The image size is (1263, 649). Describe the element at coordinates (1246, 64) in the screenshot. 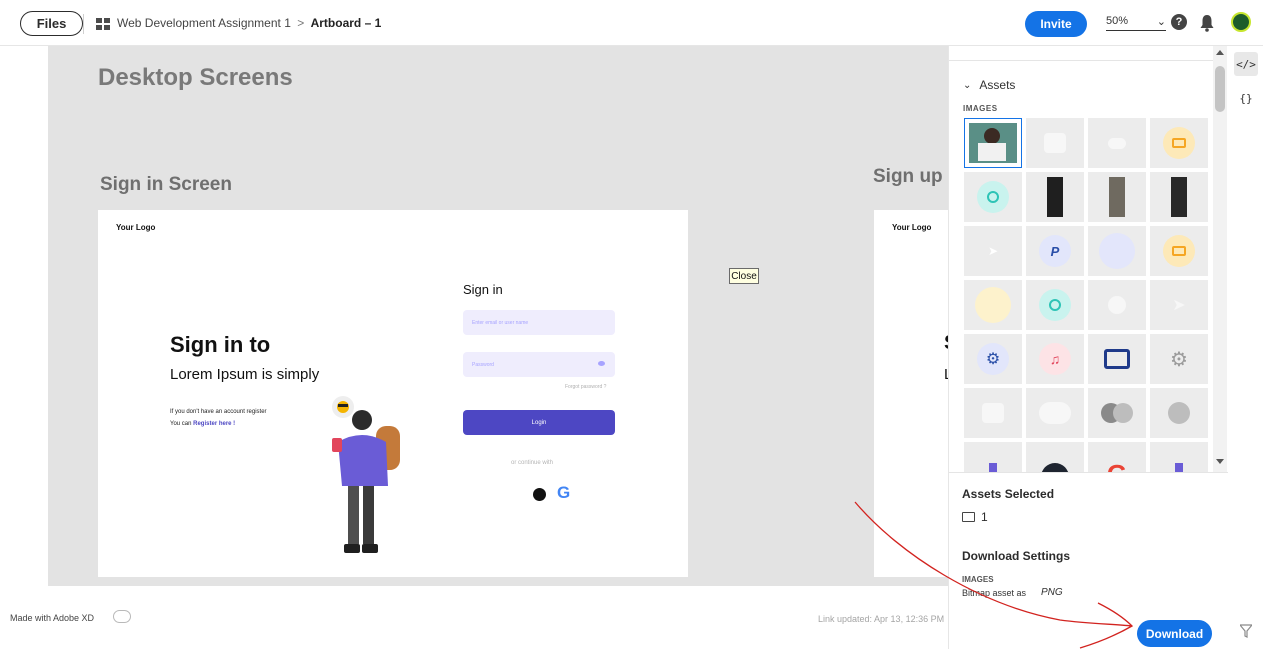

I see `code-icon: </>` at that location.